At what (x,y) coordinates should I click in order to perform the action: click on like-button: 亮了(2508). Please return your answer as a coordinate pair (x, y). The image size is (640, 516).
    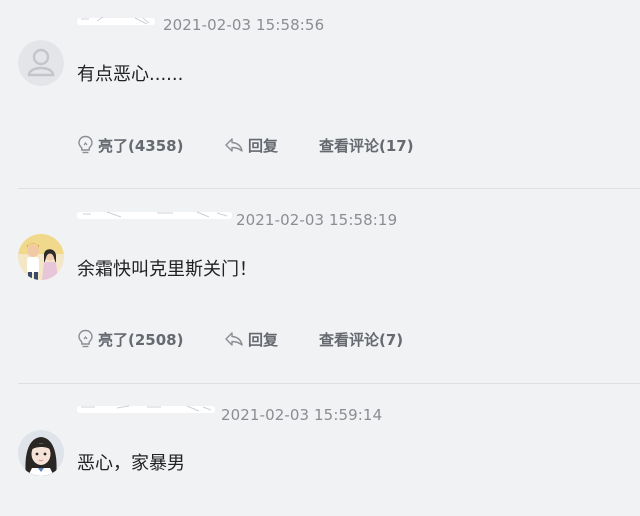
    Looking at the image, I should click on (150, 339).